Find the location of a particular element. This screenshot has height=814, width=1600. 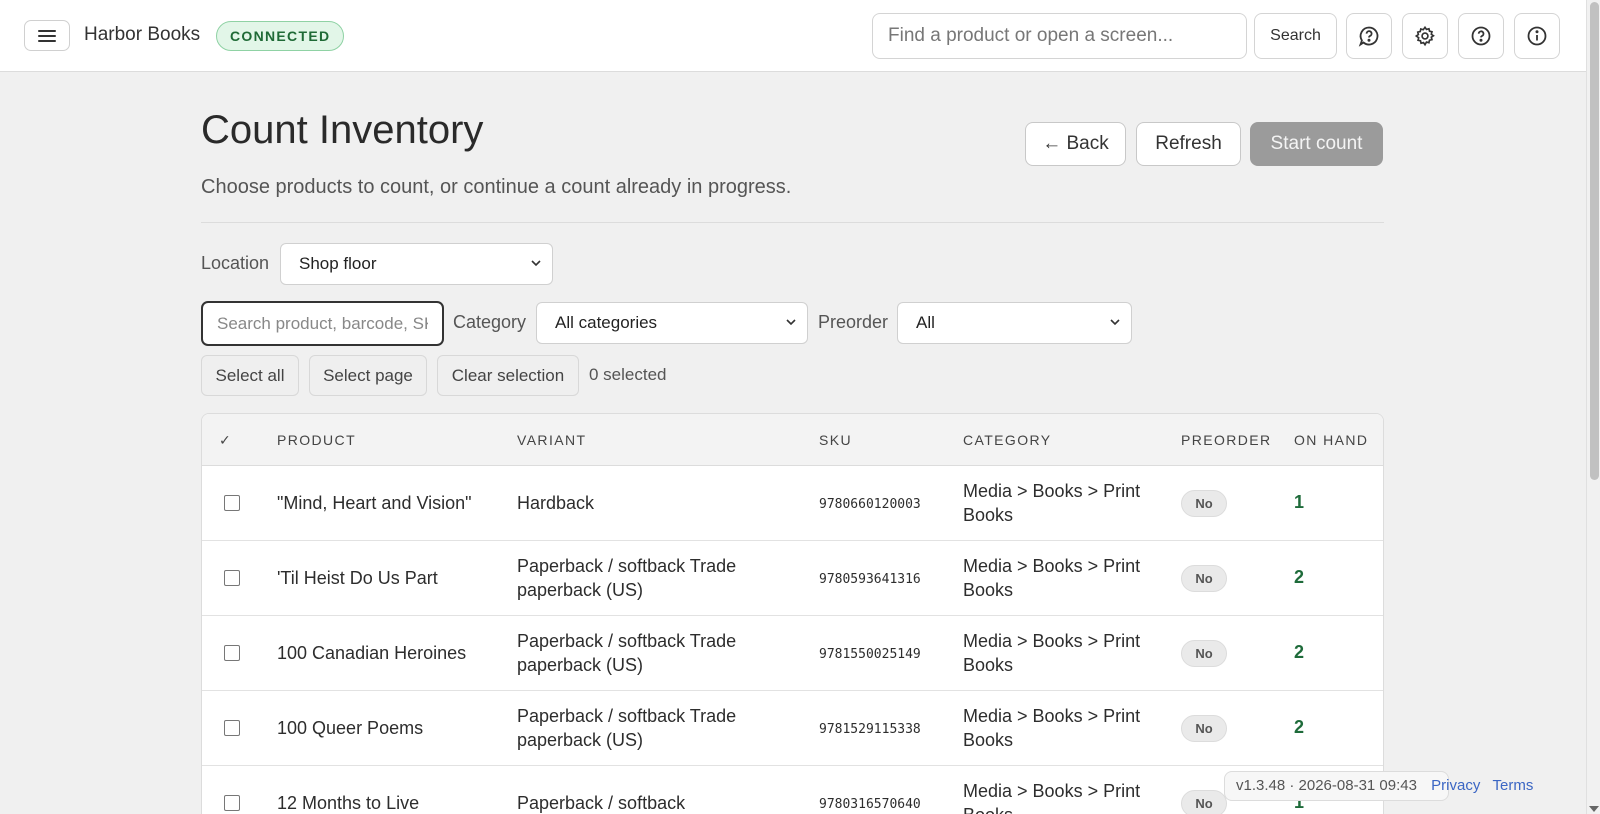

connection-status-badge: CONNECTED is located at coordinates (280, 36).